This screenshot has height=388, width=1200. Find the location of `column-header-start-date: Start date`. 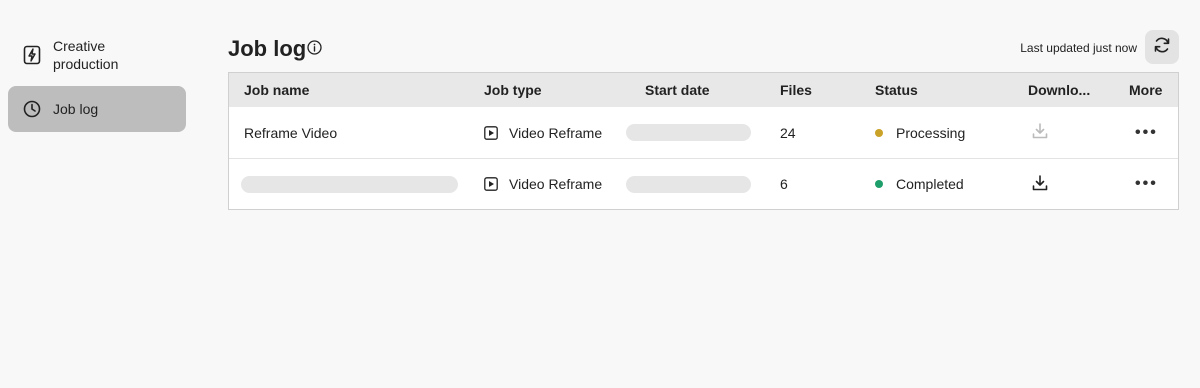

column-header-start-date: Start date is located at coordinates (710, 90).